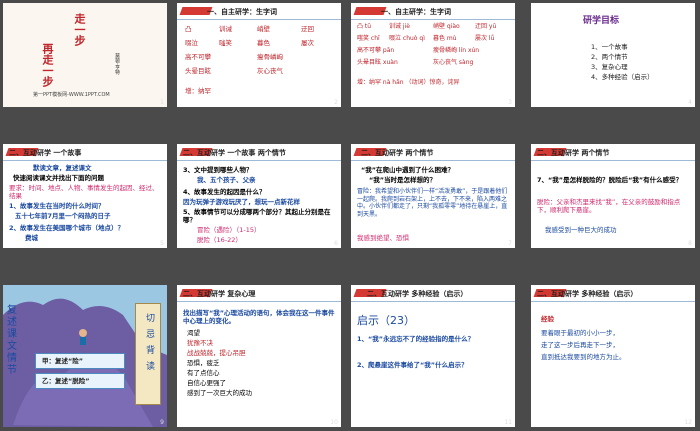 The image size is (700, 431). I want to click on word: 瘦骨嶙峋 lín xún, so click(456, 50).